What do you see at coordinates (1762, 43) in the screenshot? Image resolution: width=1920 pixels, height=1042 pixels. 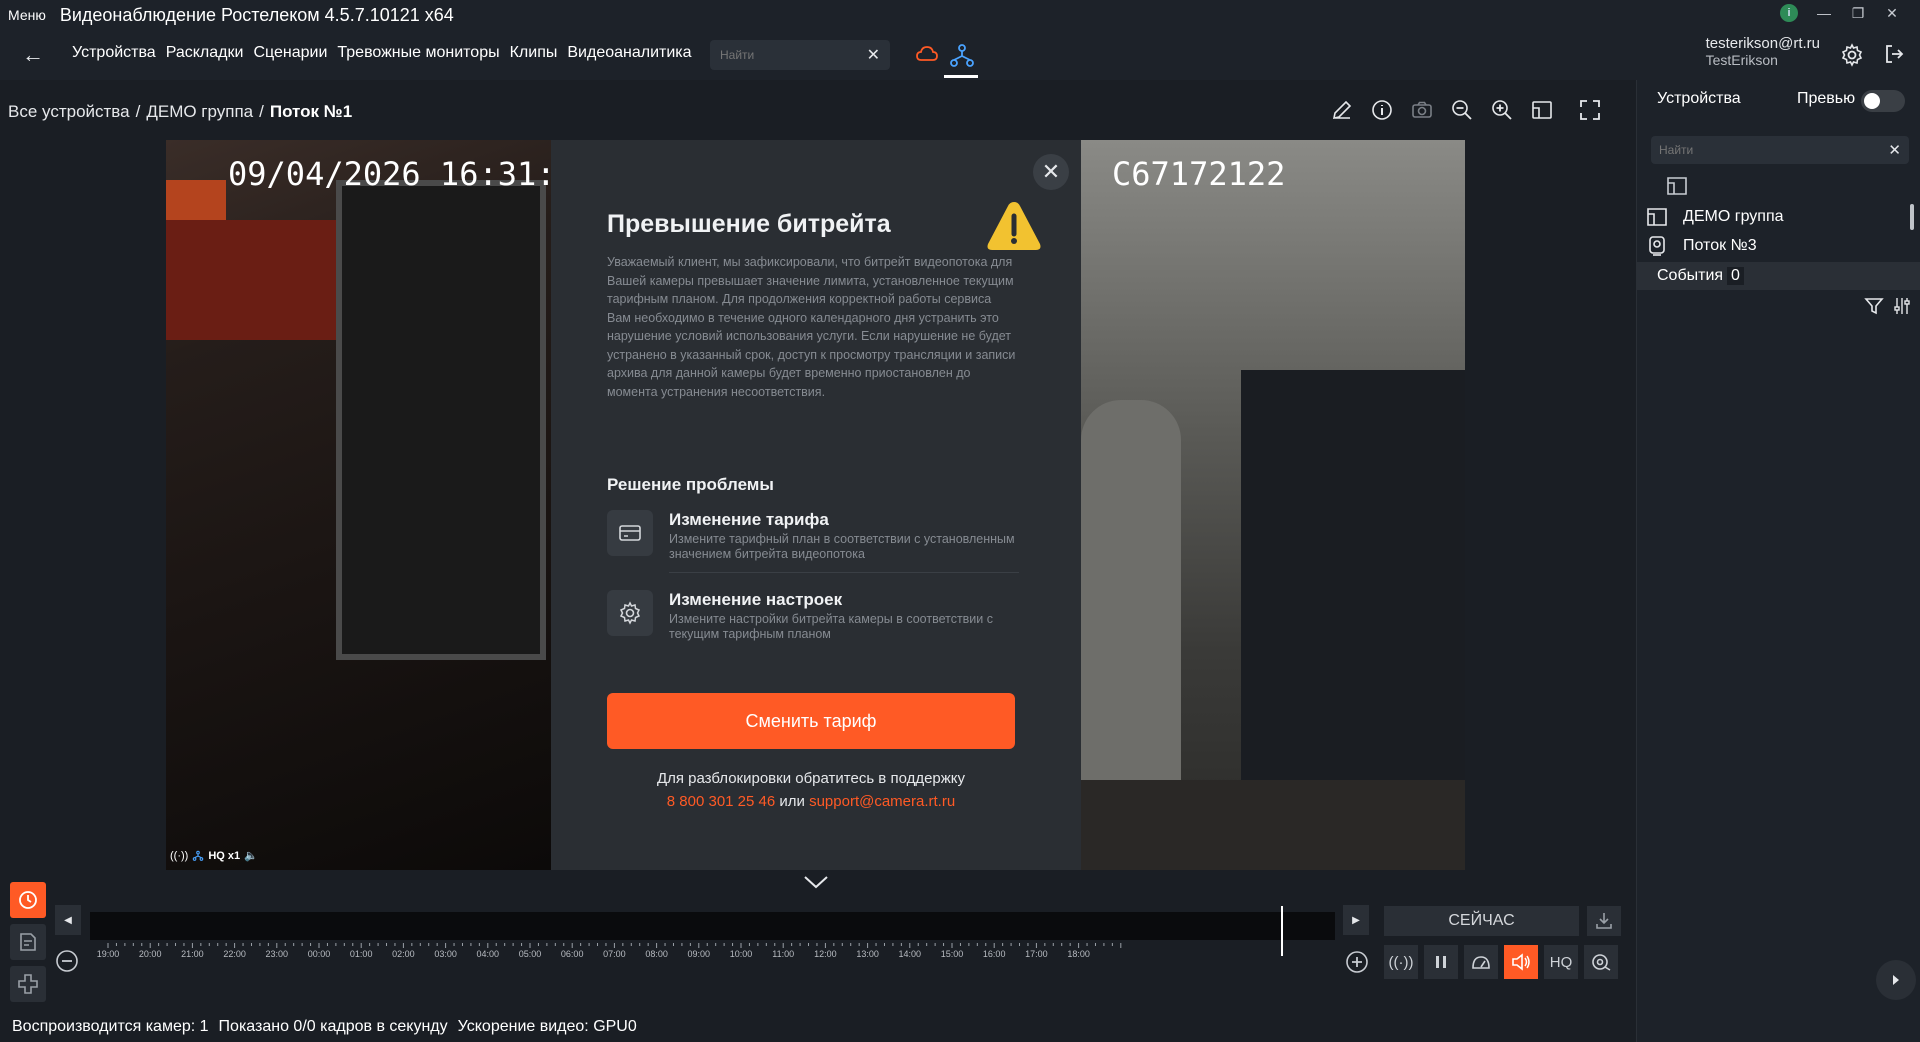 I see `user-email: testerikson@rt.ru` at bounding box center [1762, 43].